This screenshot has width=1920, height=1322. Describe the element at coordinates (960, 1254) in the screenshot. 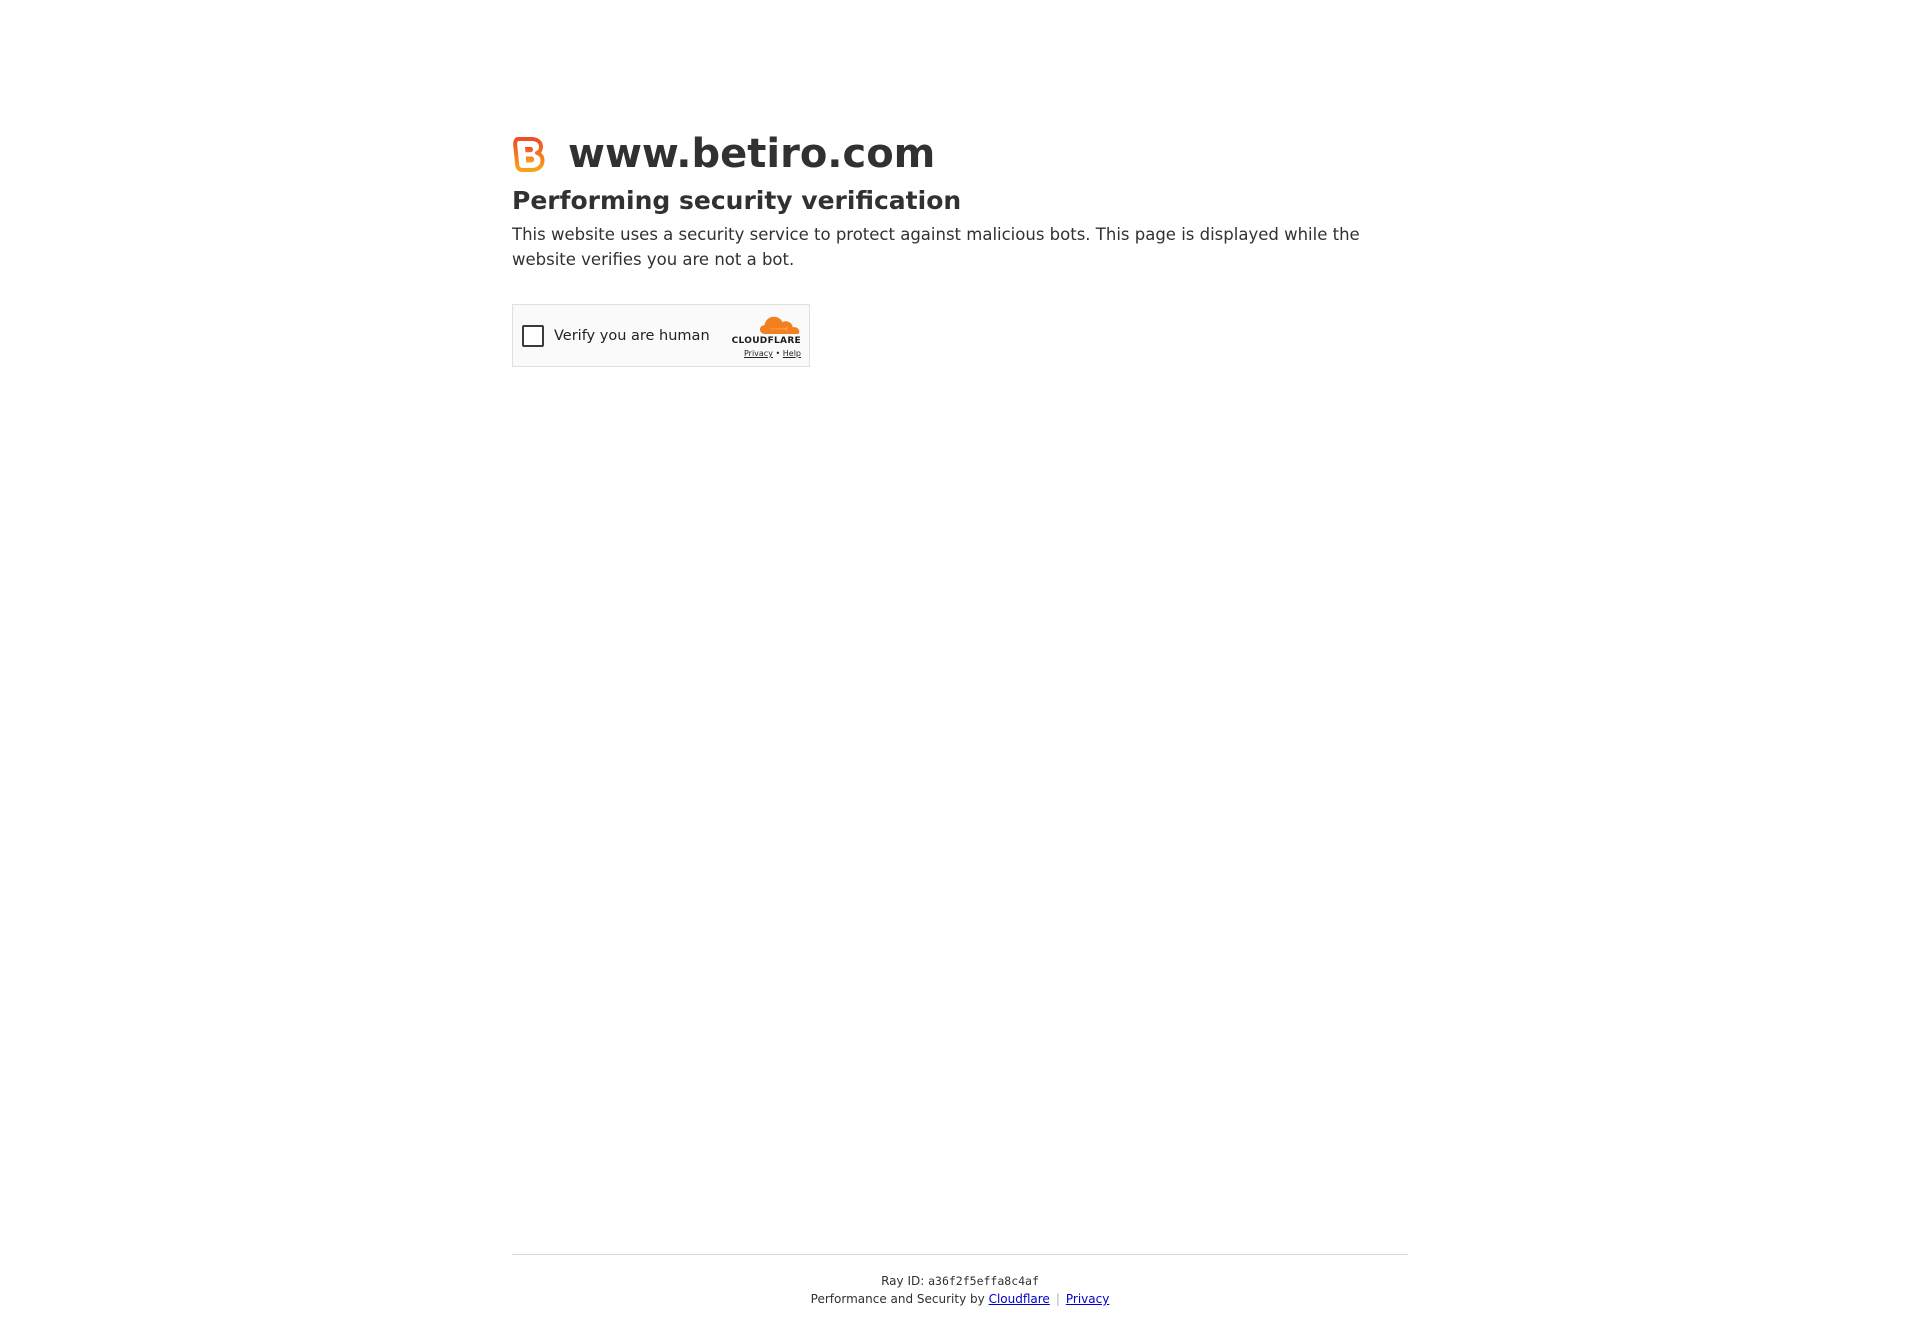

I see `footer-divider` at that location.